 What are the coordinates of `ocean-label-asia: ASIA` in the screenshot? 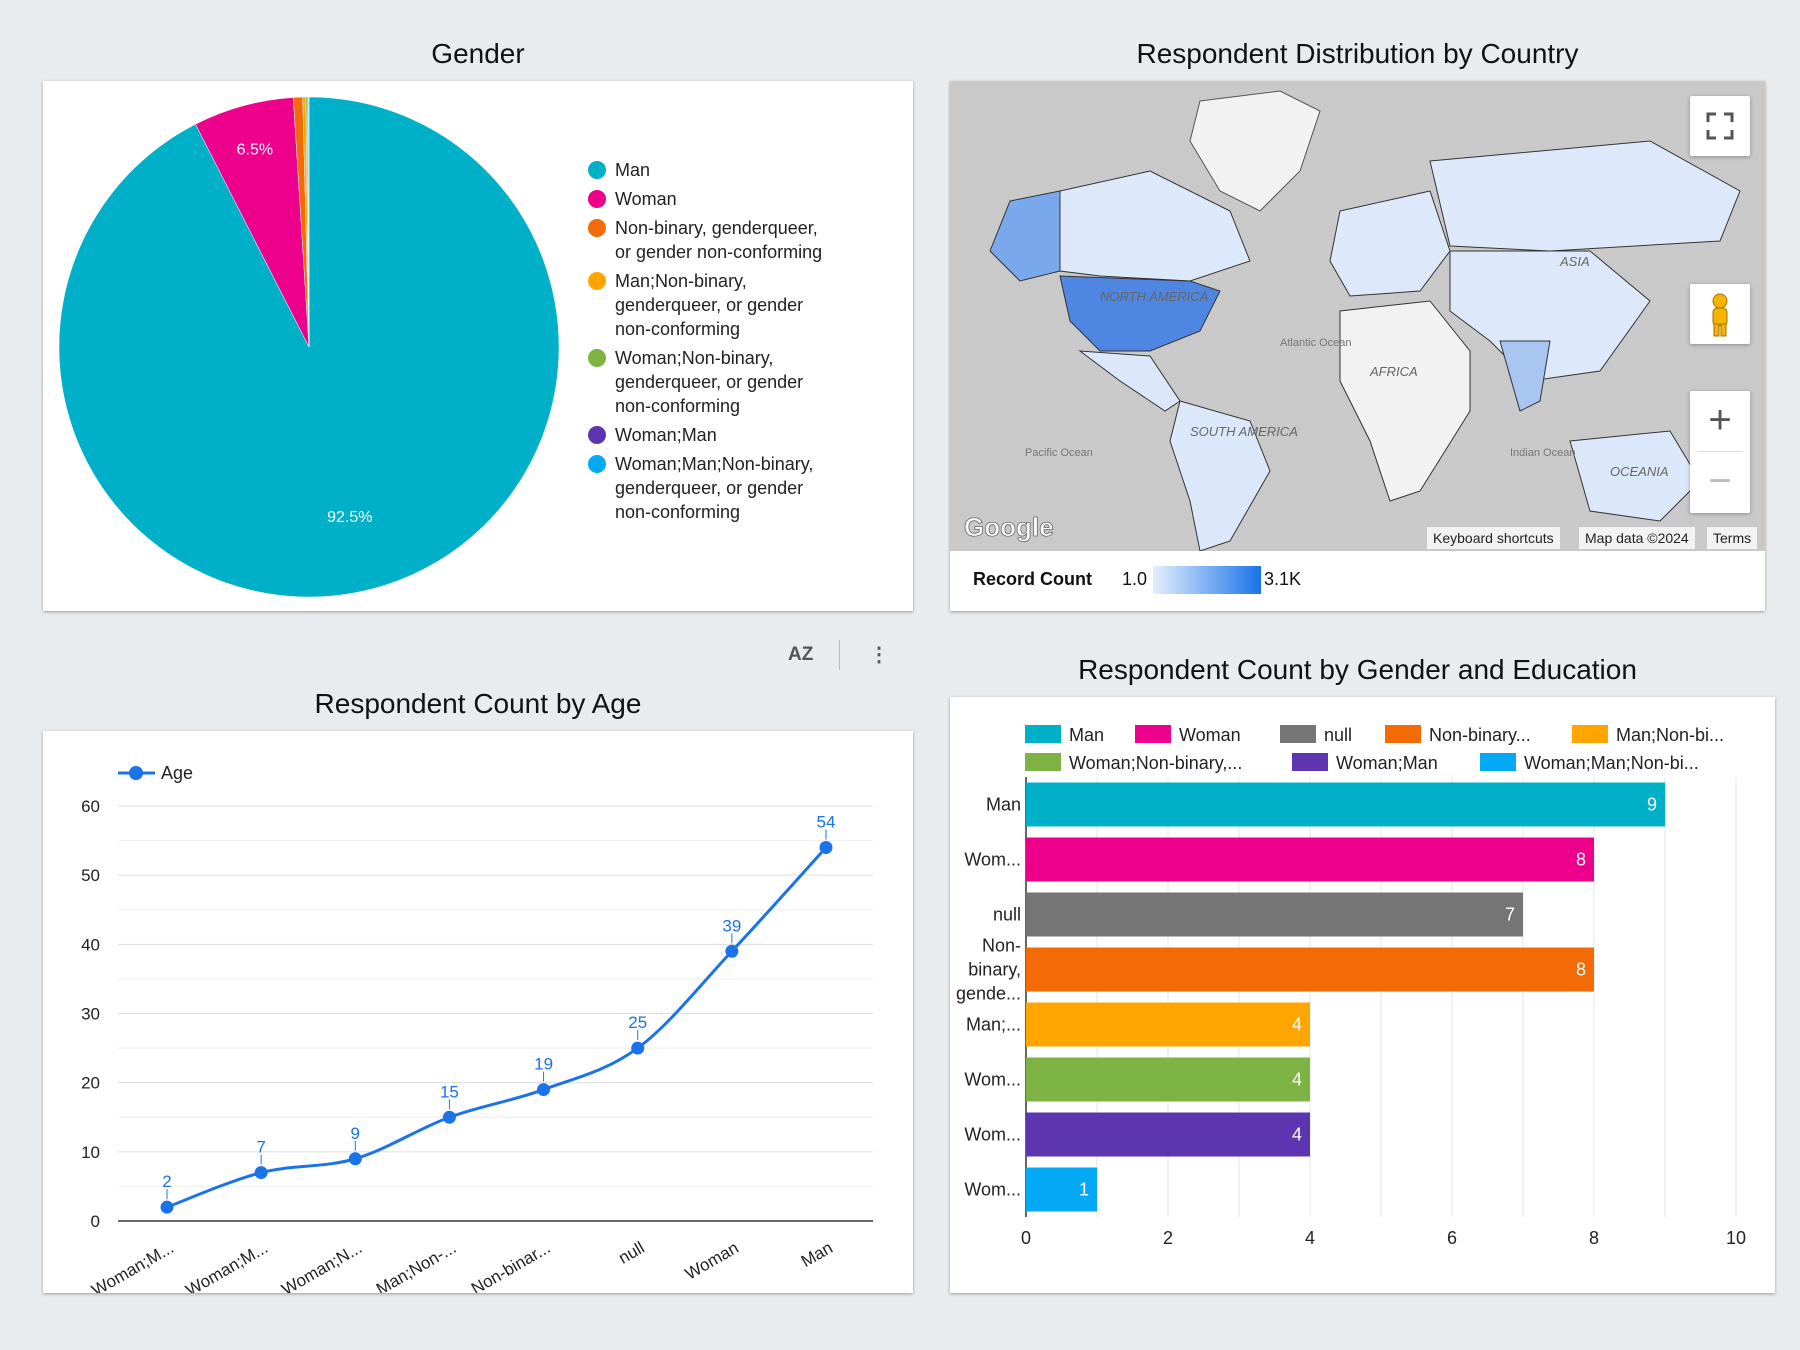 It's located at (1574, 261).